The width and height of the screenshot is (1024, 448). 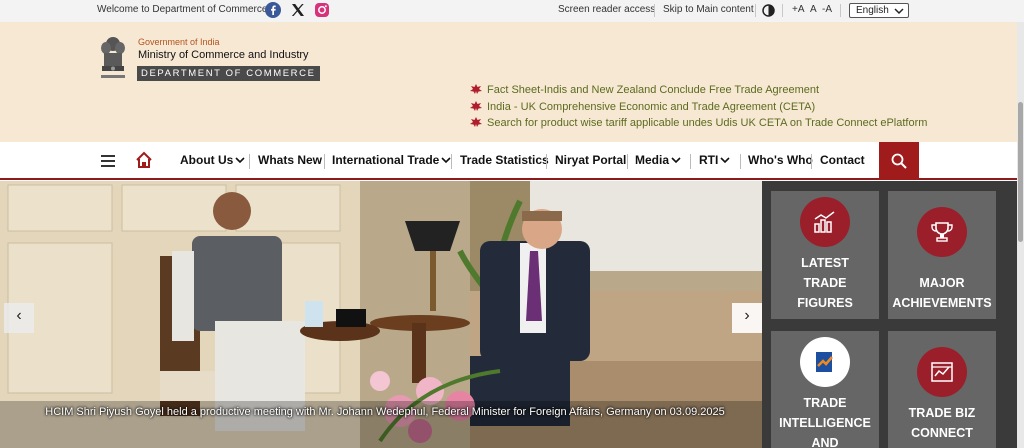 What do you see at coordinates (780, 160) in the screenshot?
I see `nav-whos-who: Who's Who` at bounding box center [780, 160].